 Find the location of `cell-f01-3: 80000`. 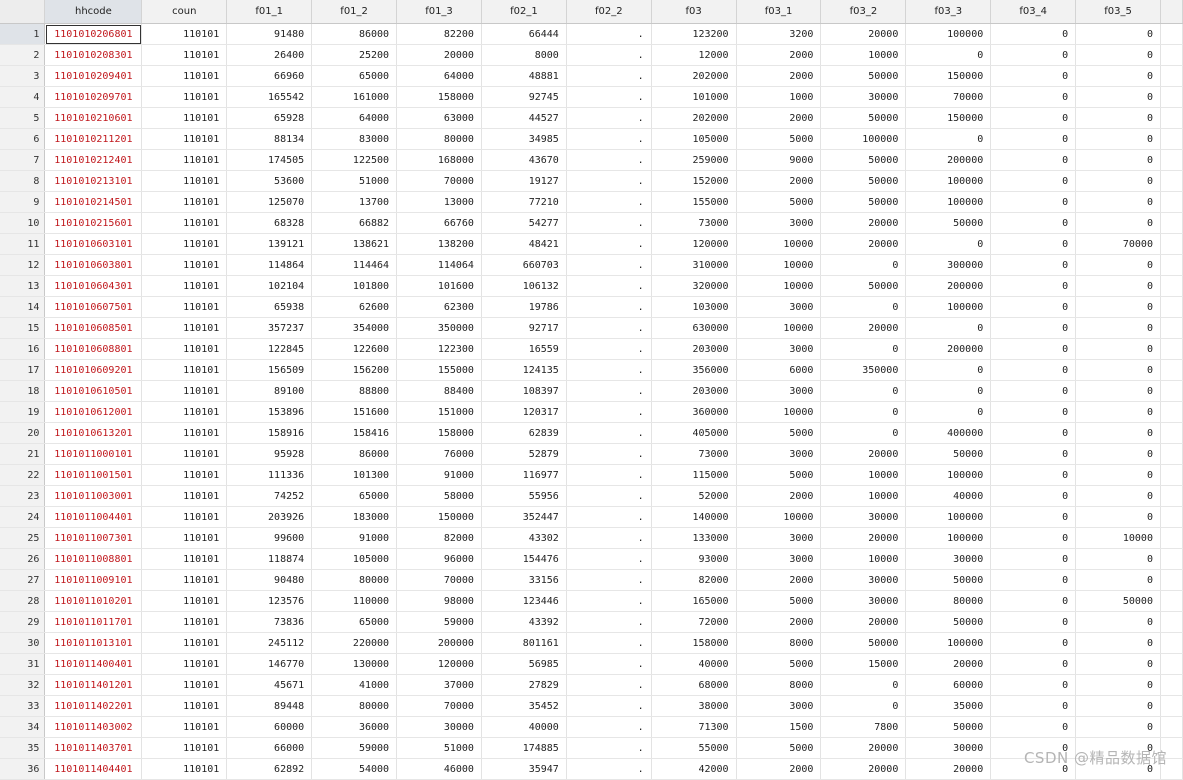

cell-f01-3: 80000 is located at coordinates (439, 139).